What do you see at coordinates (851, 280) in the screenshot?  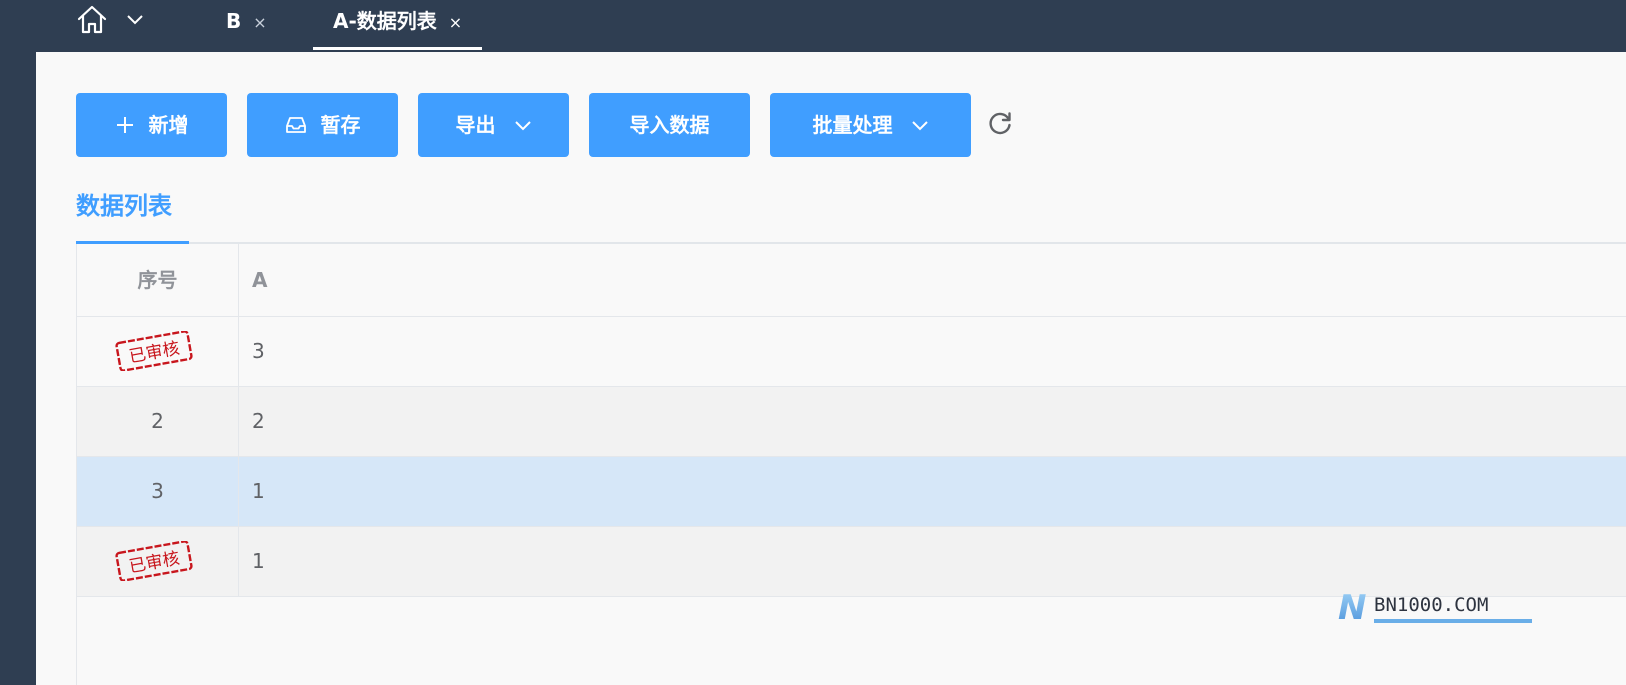 I see `table-header-row: 序号 A` at bounding box center [851, 280].